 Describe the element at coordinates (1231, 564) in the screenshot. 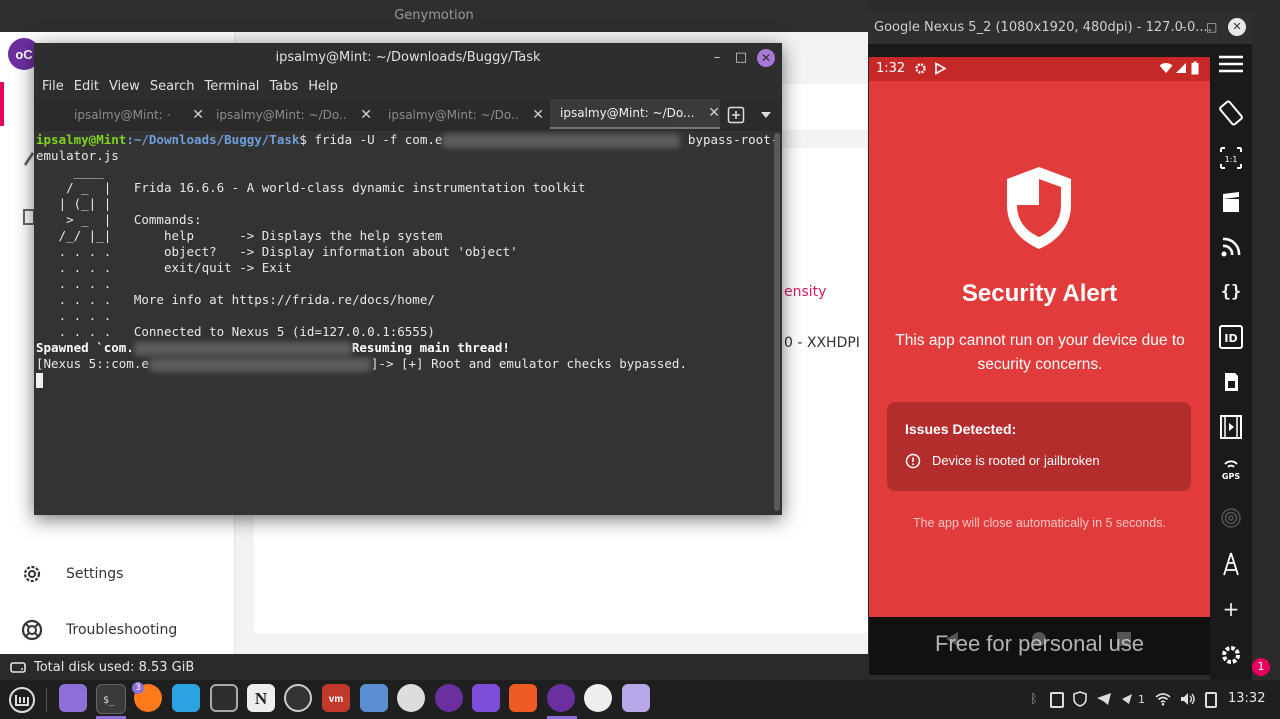

I see `network-tower-icon` at that location.